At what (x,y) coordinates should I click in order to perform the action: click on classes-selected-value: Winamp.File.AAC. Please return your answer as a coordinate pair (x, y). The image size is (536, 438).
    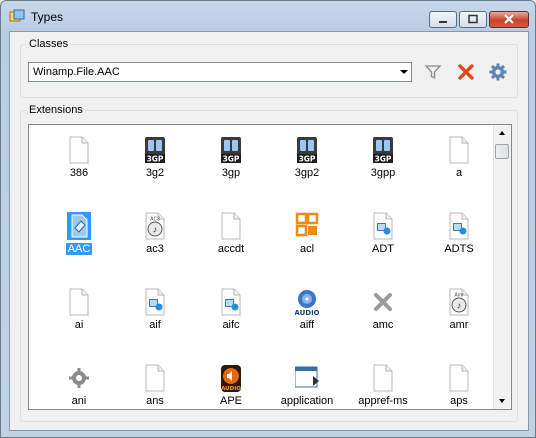
    Looking at the image, I should click on (76, 72).